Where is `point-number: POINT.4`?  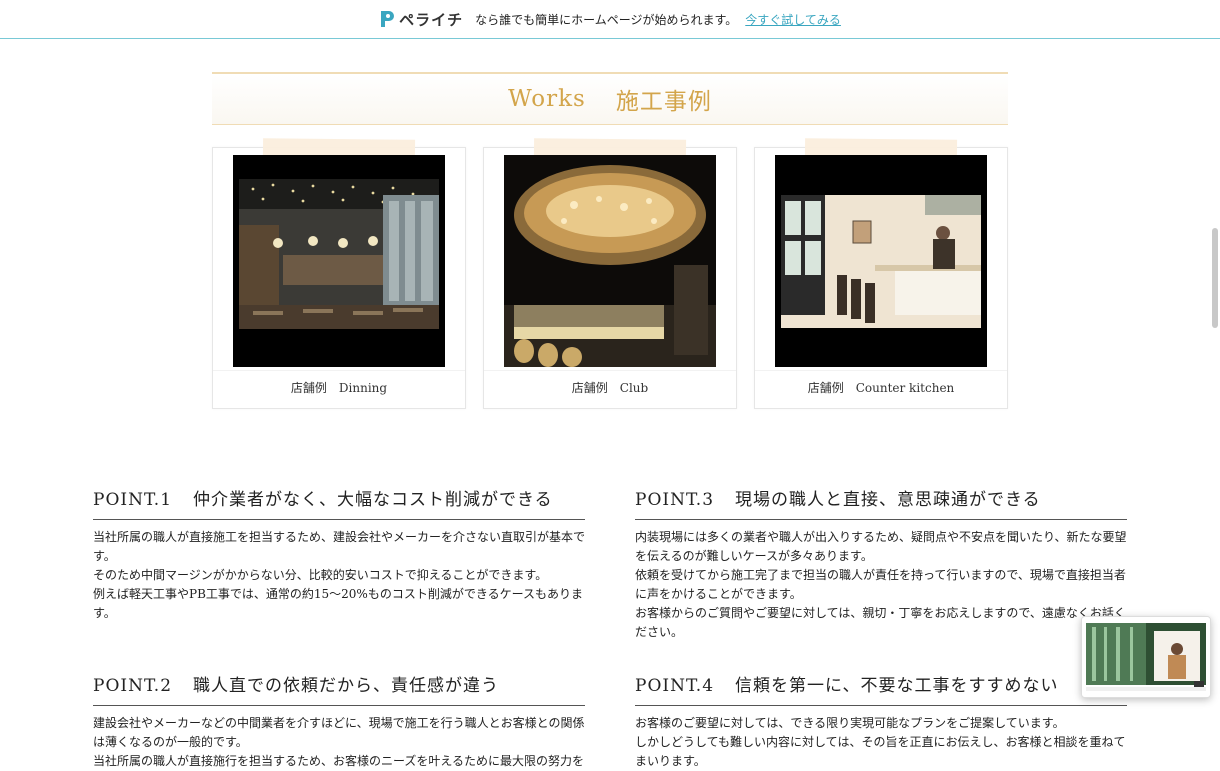
point-number: POINT.4 is located at coordinates (675, 686).